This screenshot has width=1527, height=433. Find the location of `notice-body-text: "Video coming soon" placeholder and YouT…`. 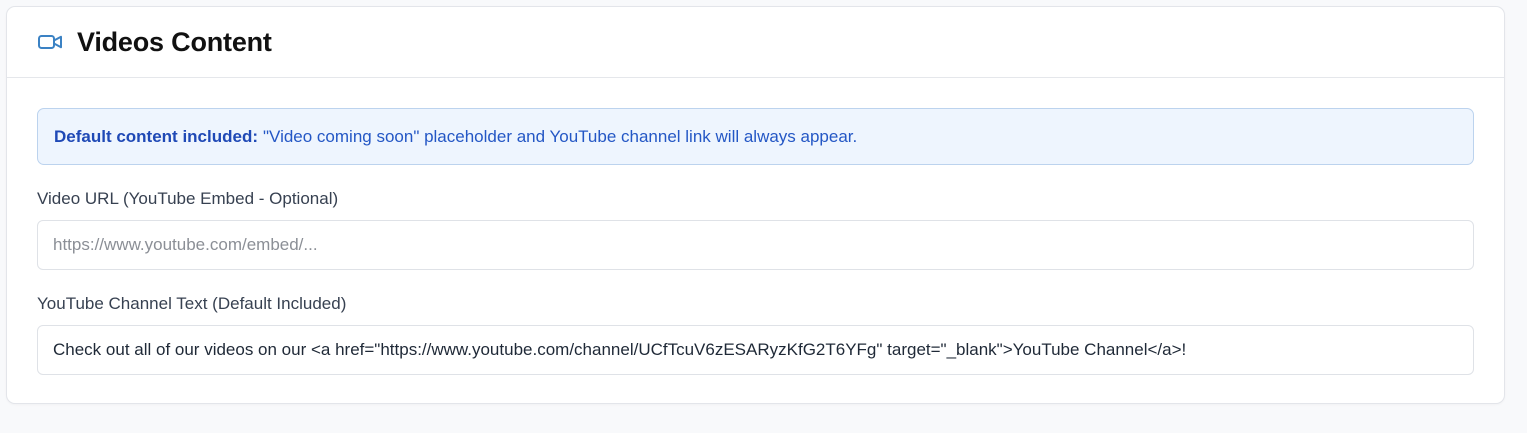

notice-body-text: "Video coming soon" placeholder and YouT… is located at coordinates (560, 136).